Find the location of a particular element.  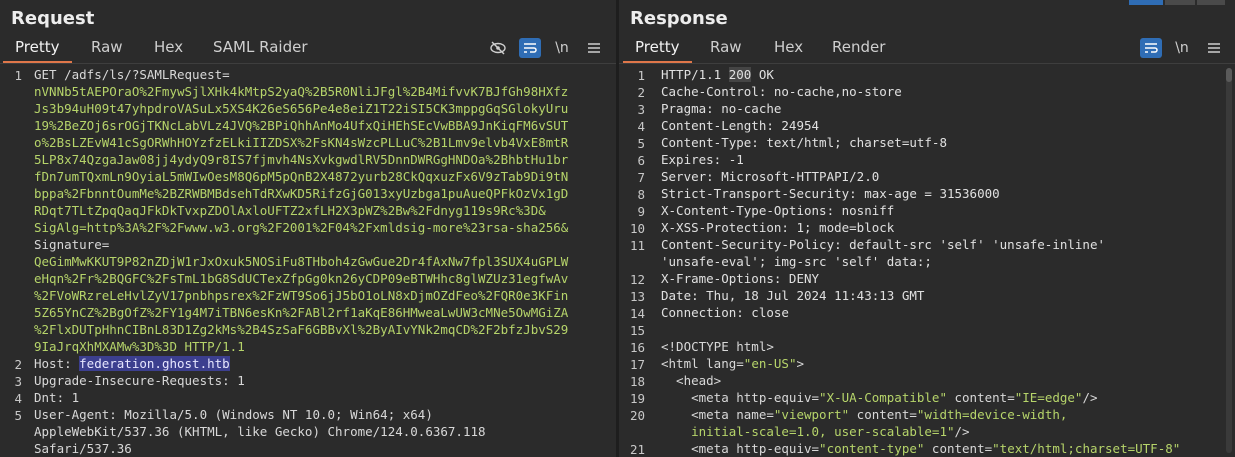

response-line: <html lang="en-US"> is located at coordinates (733, 363).